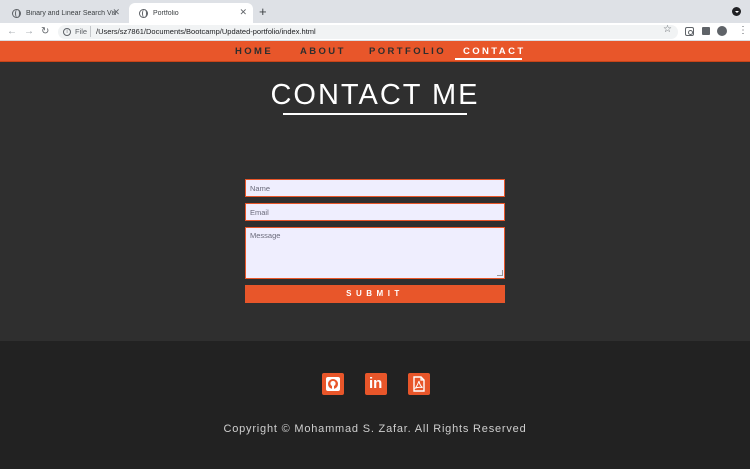 The height and width of the screenshot is (469, 750). I want to click on resize-grip-icon, so click(500, 273).